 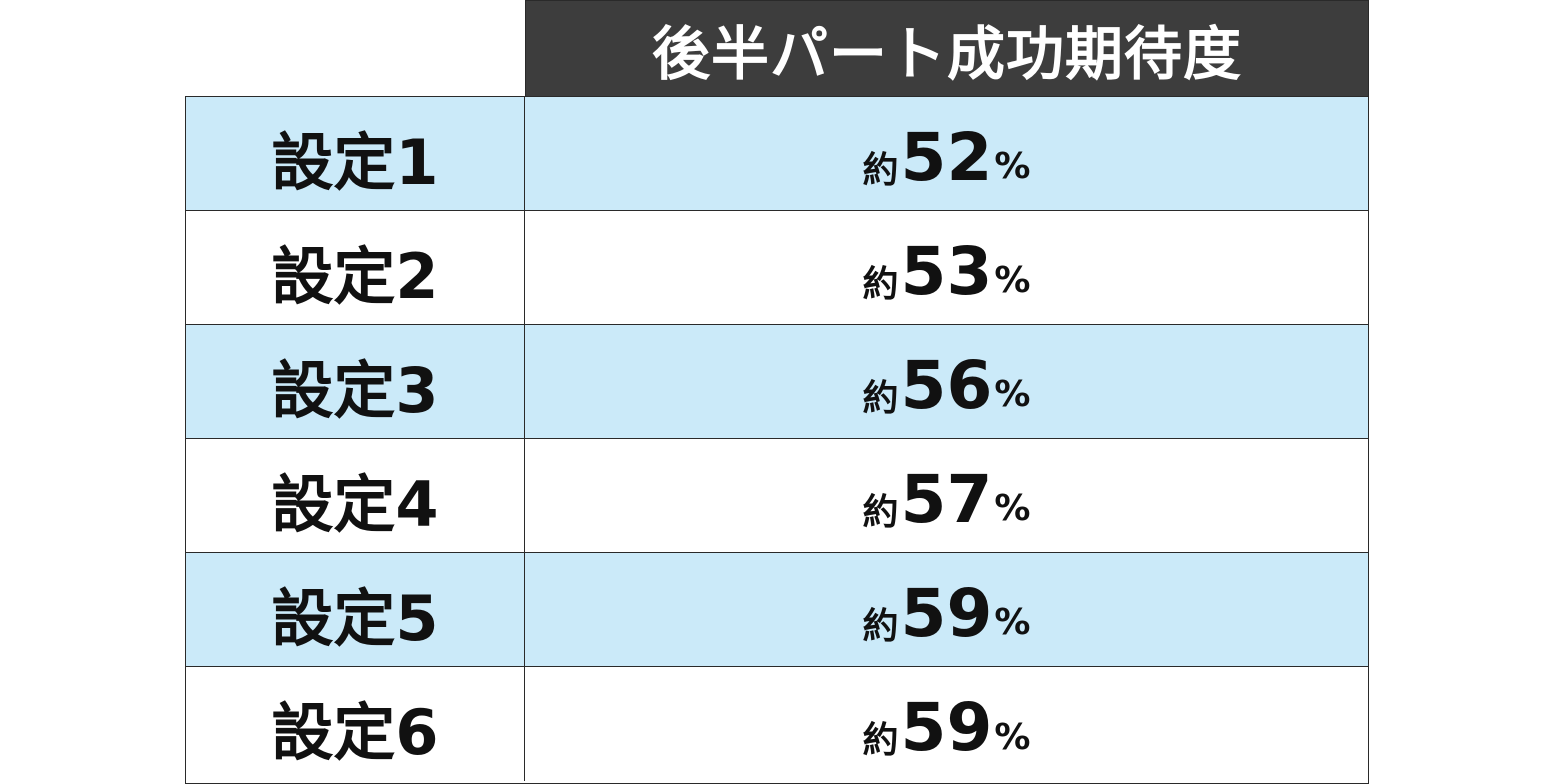 I want to click on table-row: 設定1 約 52 %, so click(x=777, y=154).